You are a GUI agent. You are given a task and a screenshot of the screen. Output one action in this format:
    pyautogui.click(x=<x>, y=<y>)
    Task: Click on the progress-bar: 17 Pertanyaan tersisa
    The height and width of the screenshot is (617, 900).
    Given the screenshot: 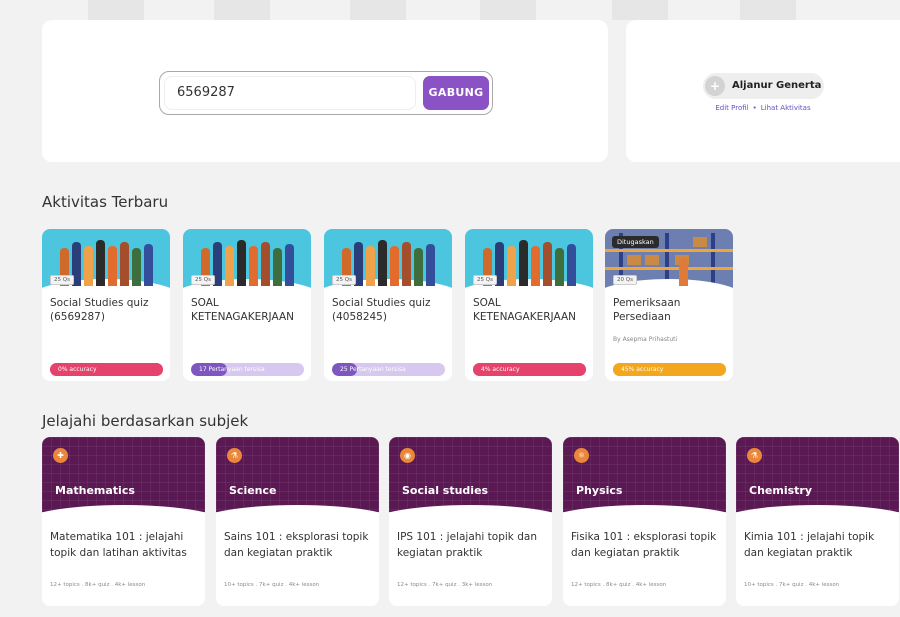 What is the action you would take?
    pyautogui.click(x=247, y=369)
    